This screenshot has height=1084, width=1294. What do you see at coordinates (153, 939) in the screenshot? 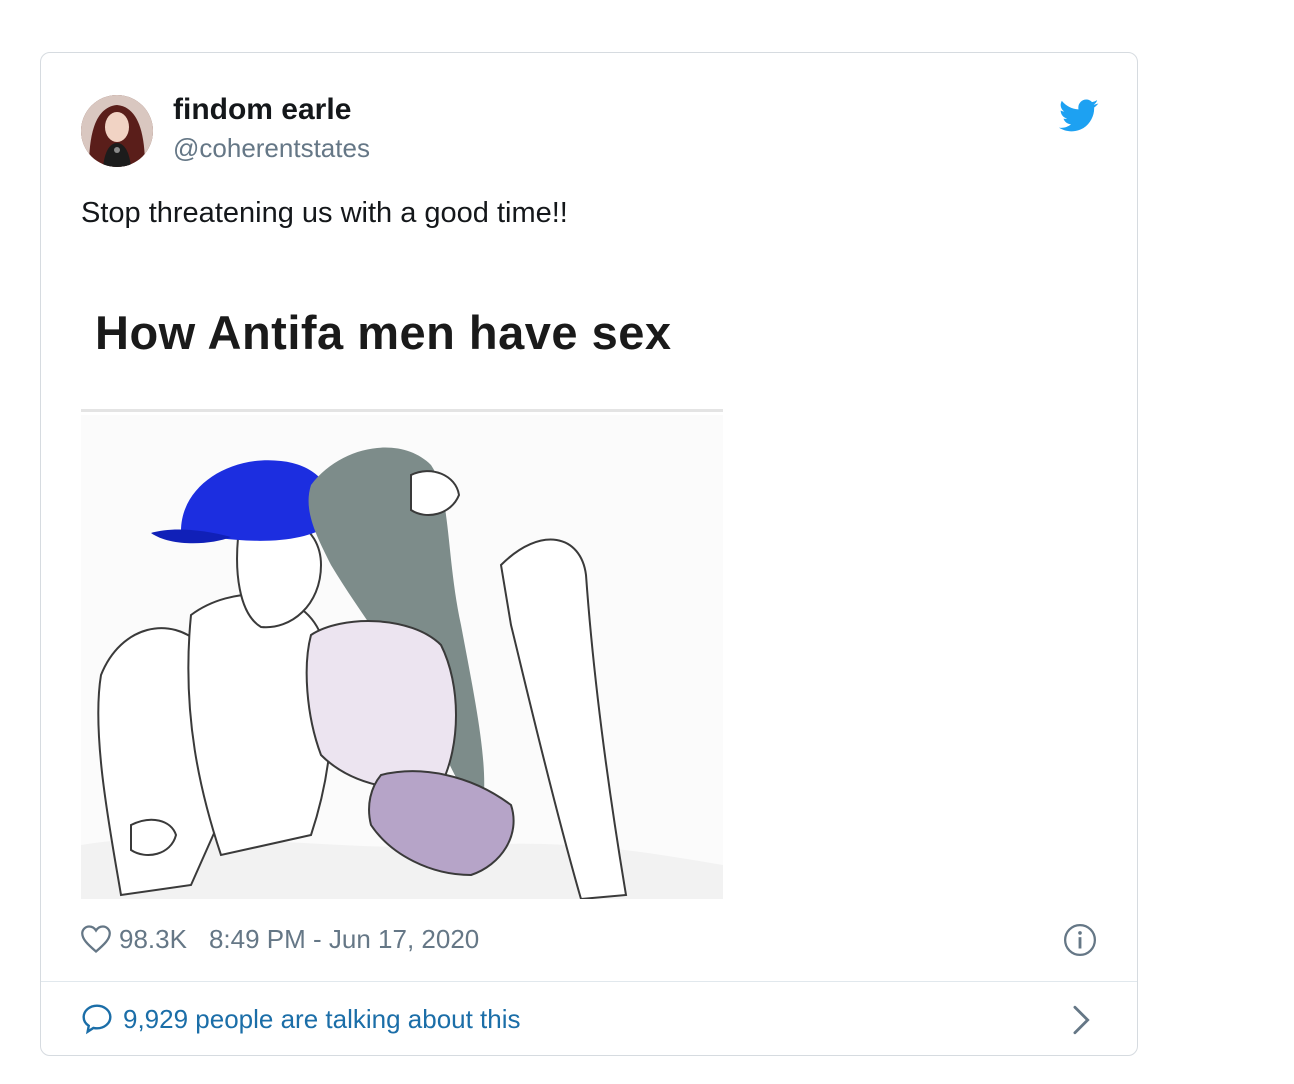
I see `like-count: 98.3K` at bounding box center [153, 939].